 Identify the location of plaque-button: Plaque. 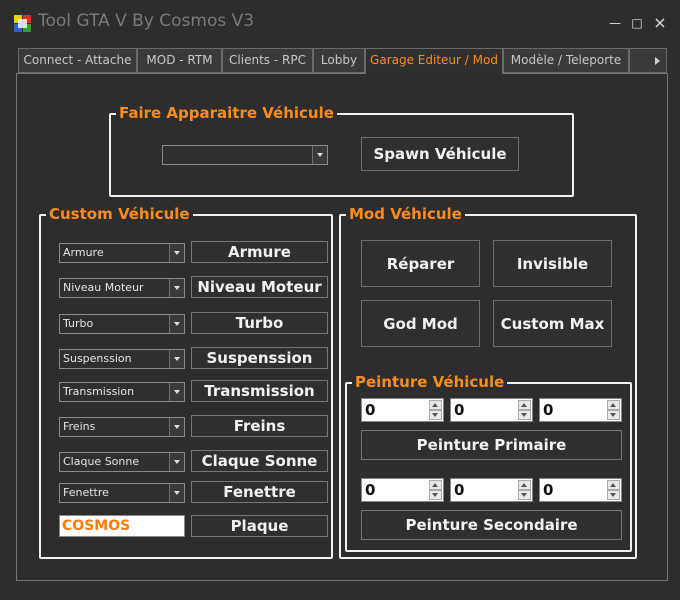
(259, 526).